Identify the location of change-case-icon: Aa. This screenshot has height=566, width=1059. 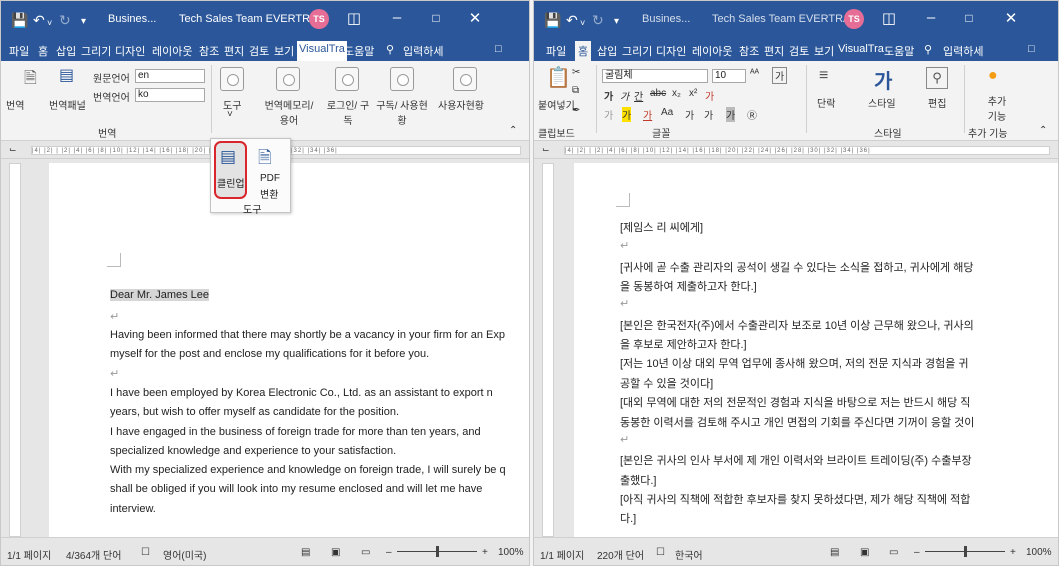
(667, 112).